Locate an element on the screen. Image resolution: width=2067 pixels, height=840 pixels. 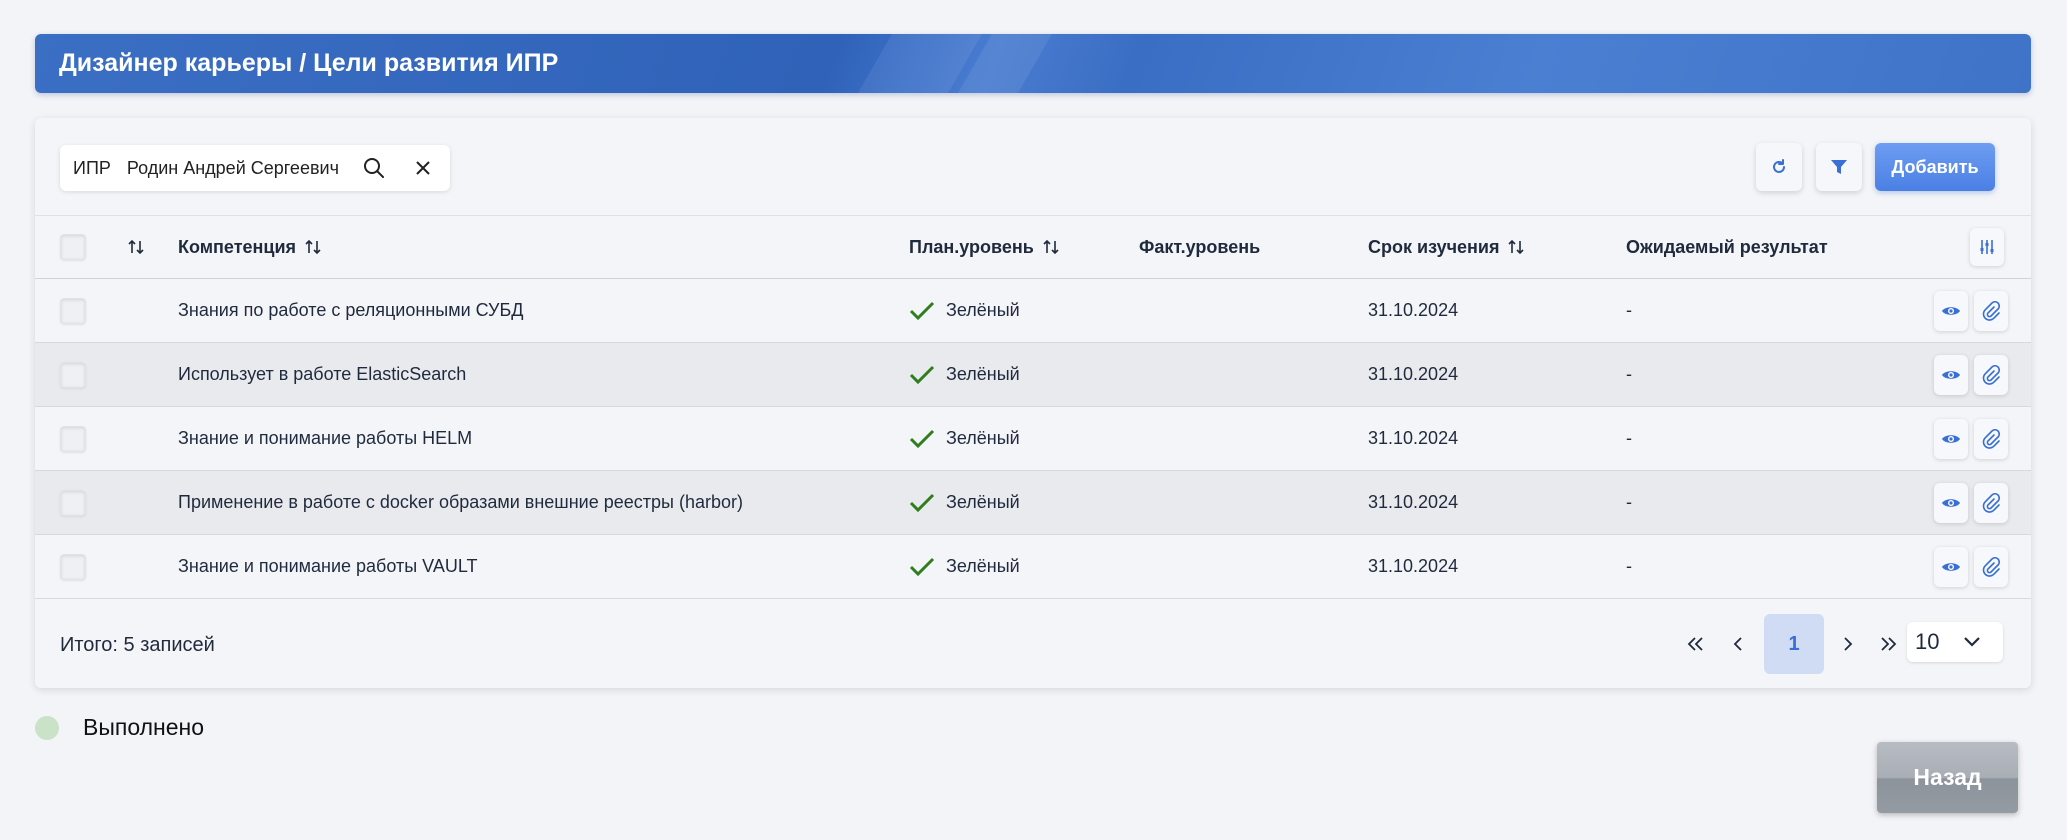
page-header: Дизайнер карьеры / Цели развития ИПР is located at coordinates (1033, 63).